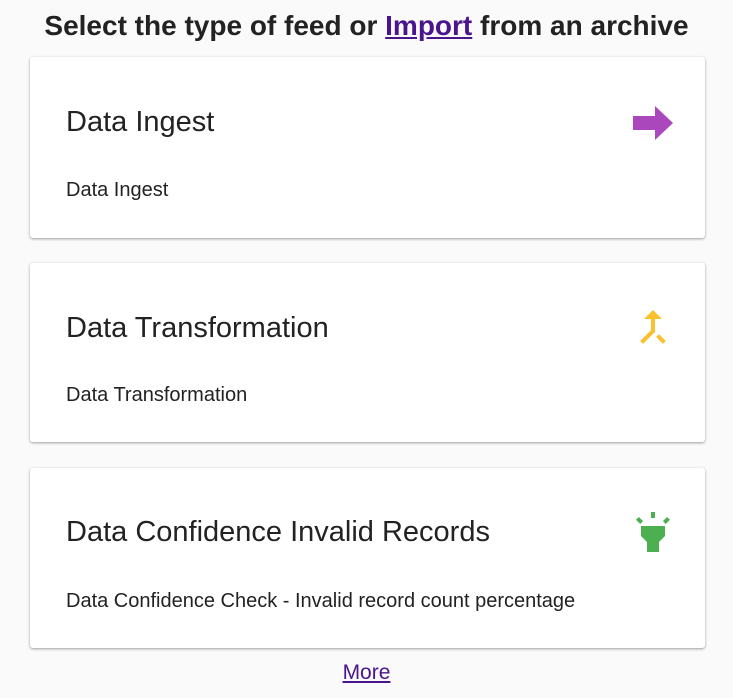 This screenshot has height=698, width=733. Describe the element at coordinates (584, 25) in the screenshot. I see `title-suffix: from an archive` at that location.